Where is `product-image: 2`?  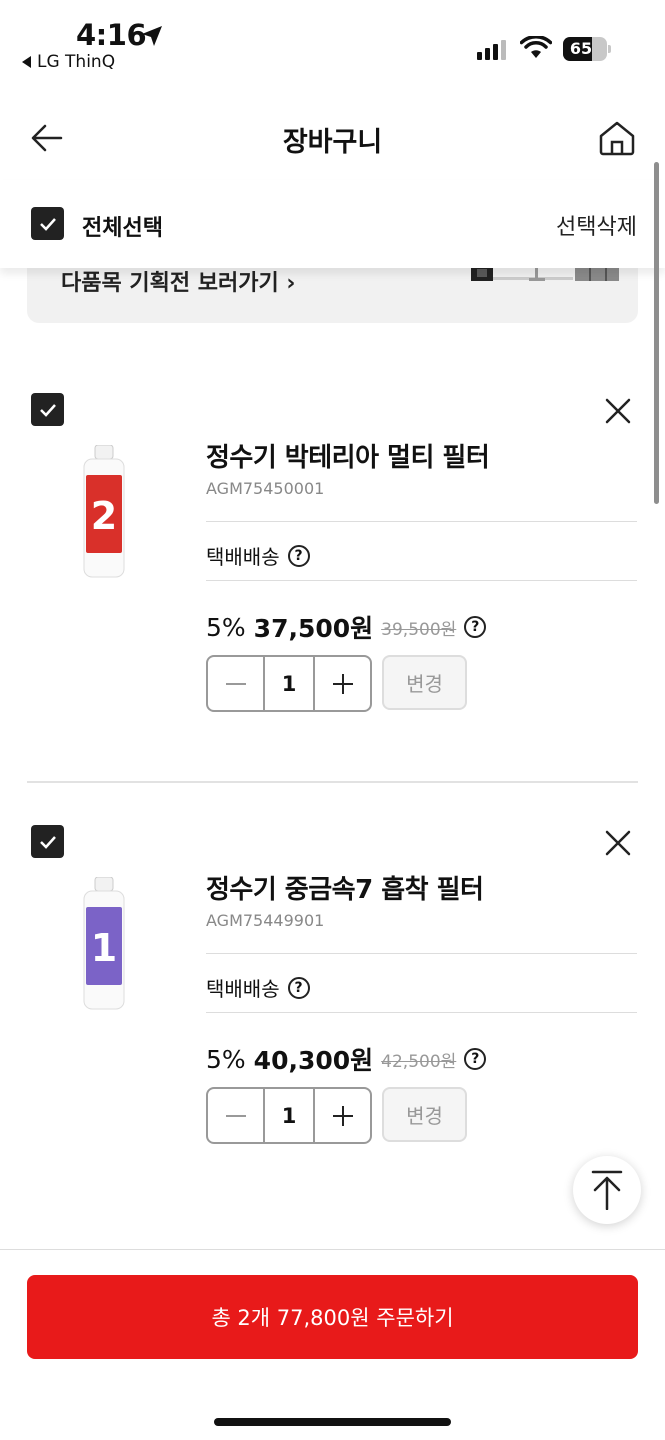
product-image: 2 is located at coordinates (104, 511).